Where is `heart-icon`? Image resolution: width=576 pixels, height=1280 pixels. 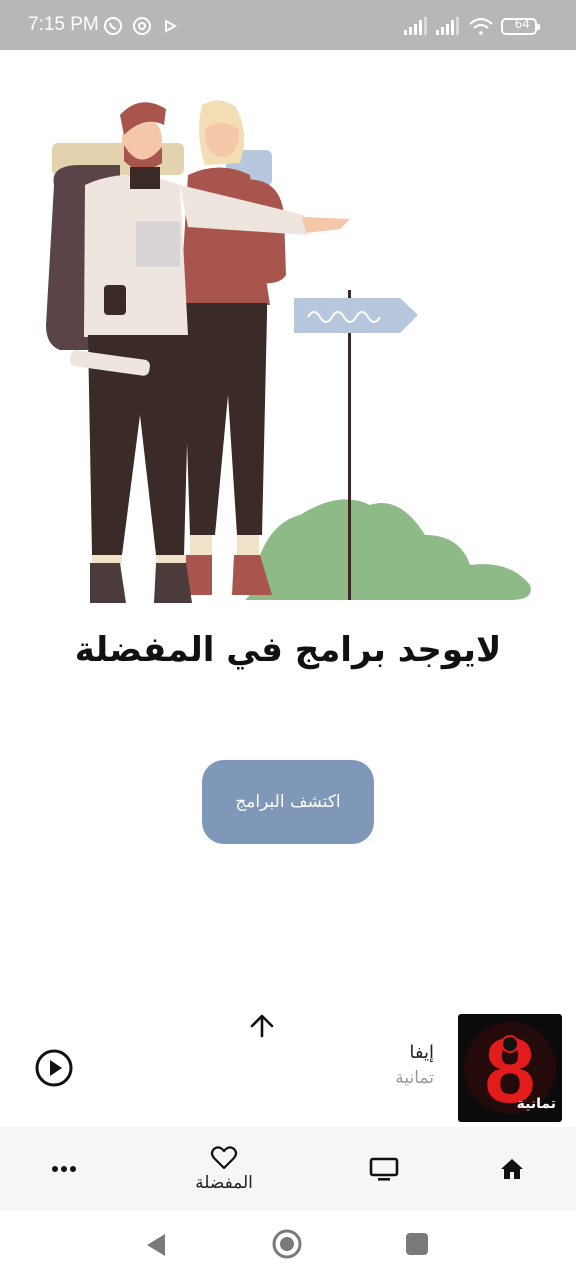 heart-icon is located at coordinates (224, 1158).